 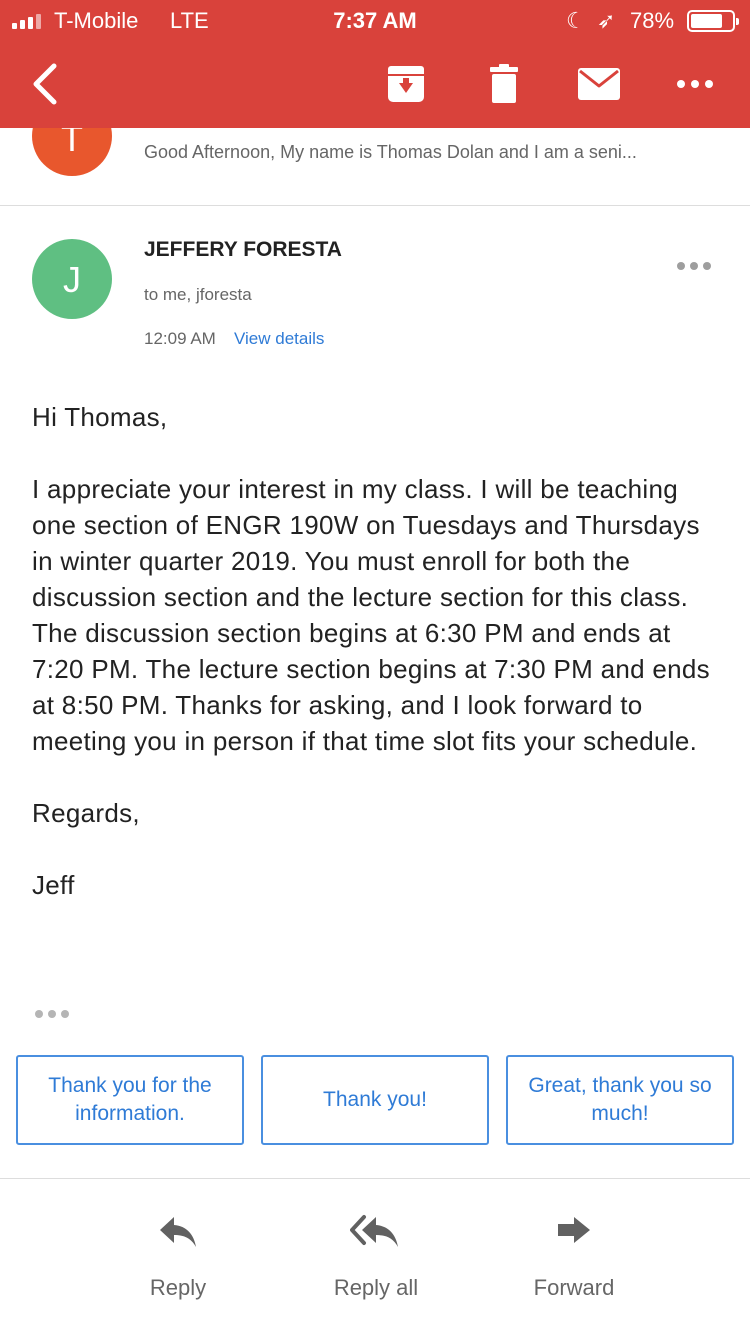 I want to click on archive-icon, so click(x=406, y=84).